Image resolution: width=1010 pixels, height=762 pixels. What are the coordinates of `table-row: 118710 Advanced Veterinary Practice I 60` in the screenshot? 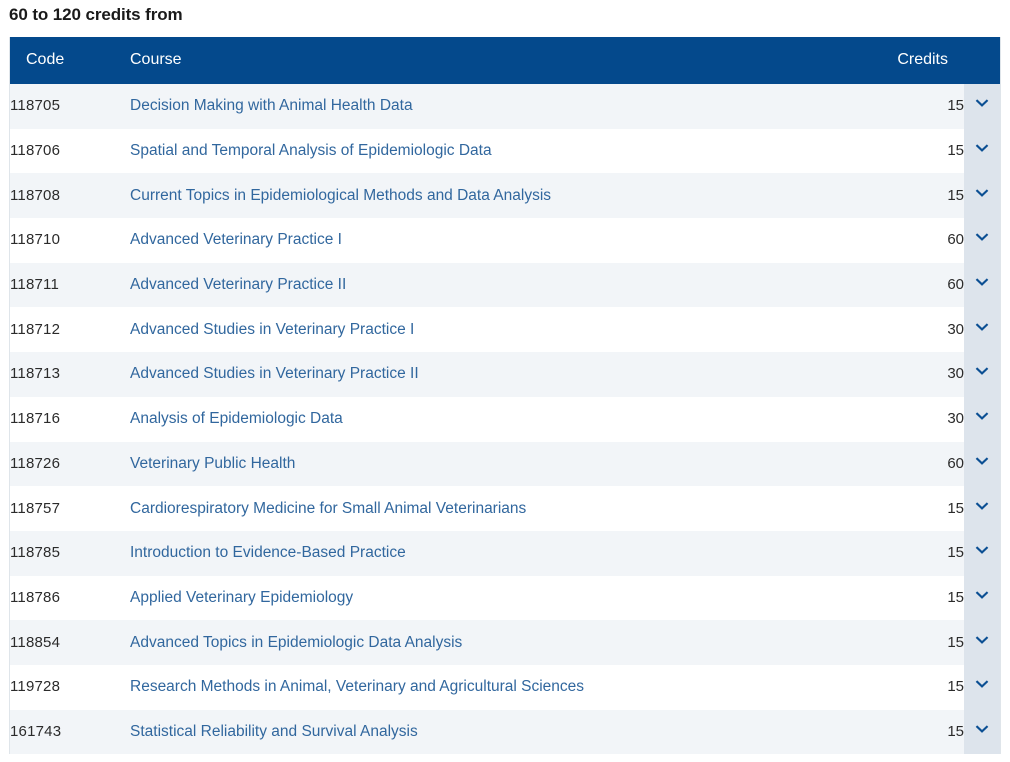 It's located at (505, 240).